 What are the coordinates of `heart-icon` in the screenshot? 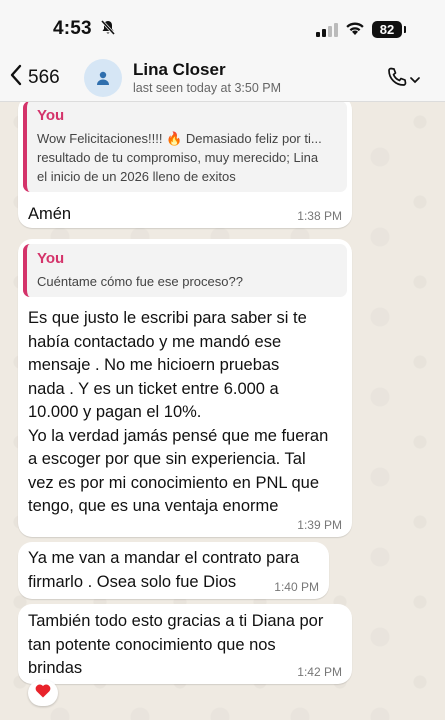 It's located at (43, 693).